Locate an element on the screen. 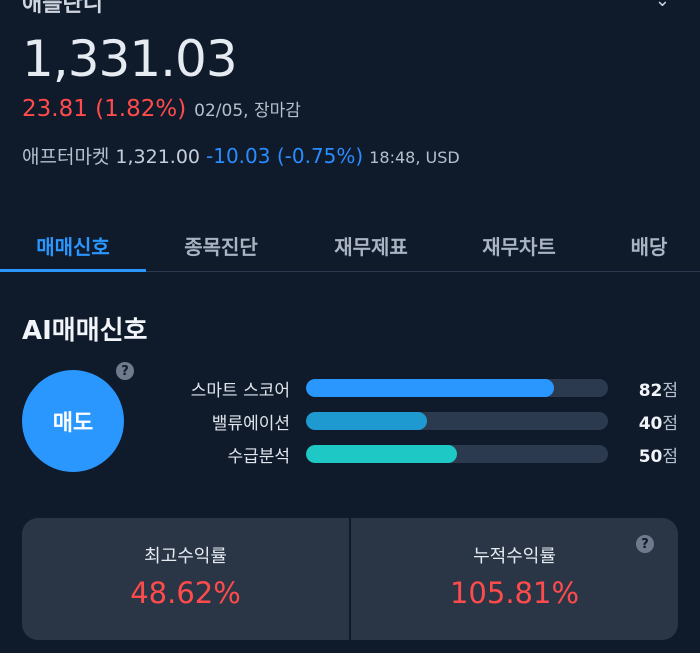  aftermarket-meta: 18:48, USD is located at coordinates (414, 157).